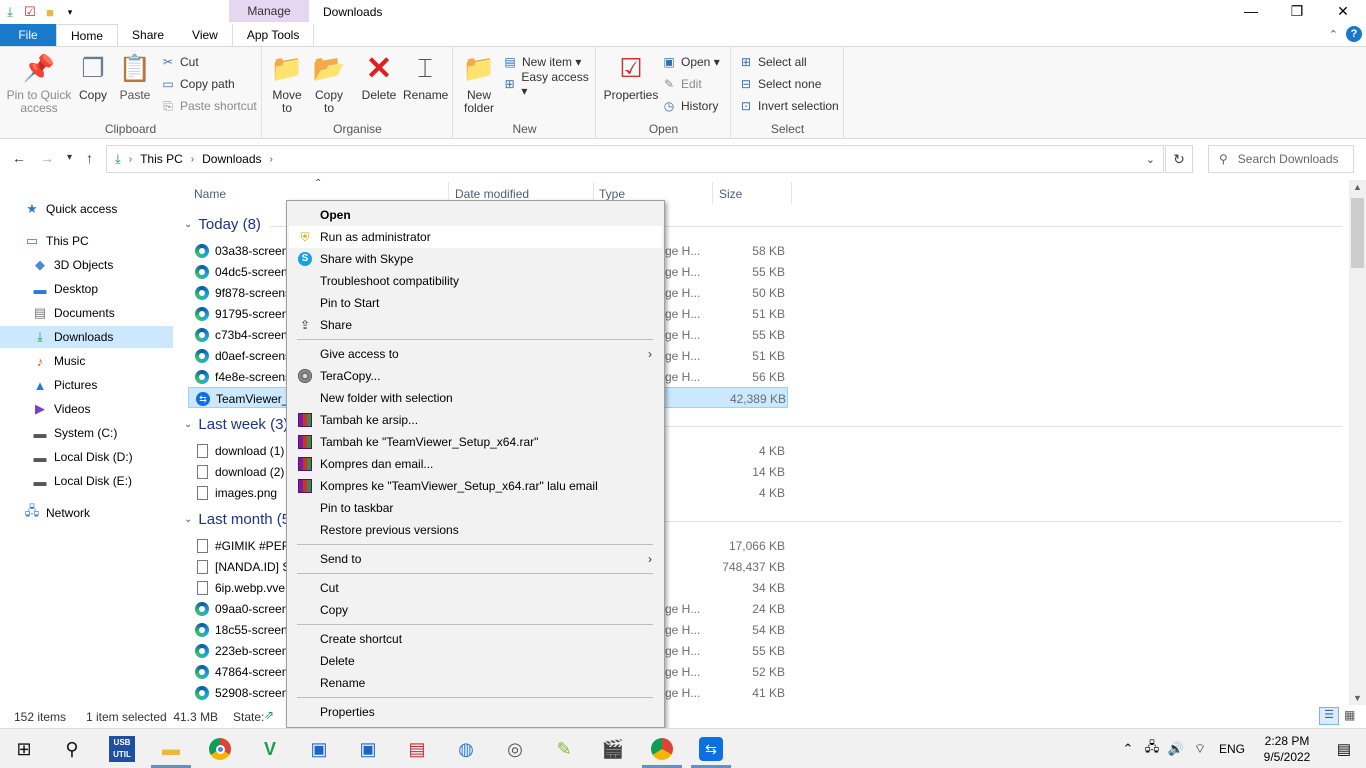 This screenshot has height=768, width=1366. I want to click on back-arrow-icon: ←, so click(19, 158).